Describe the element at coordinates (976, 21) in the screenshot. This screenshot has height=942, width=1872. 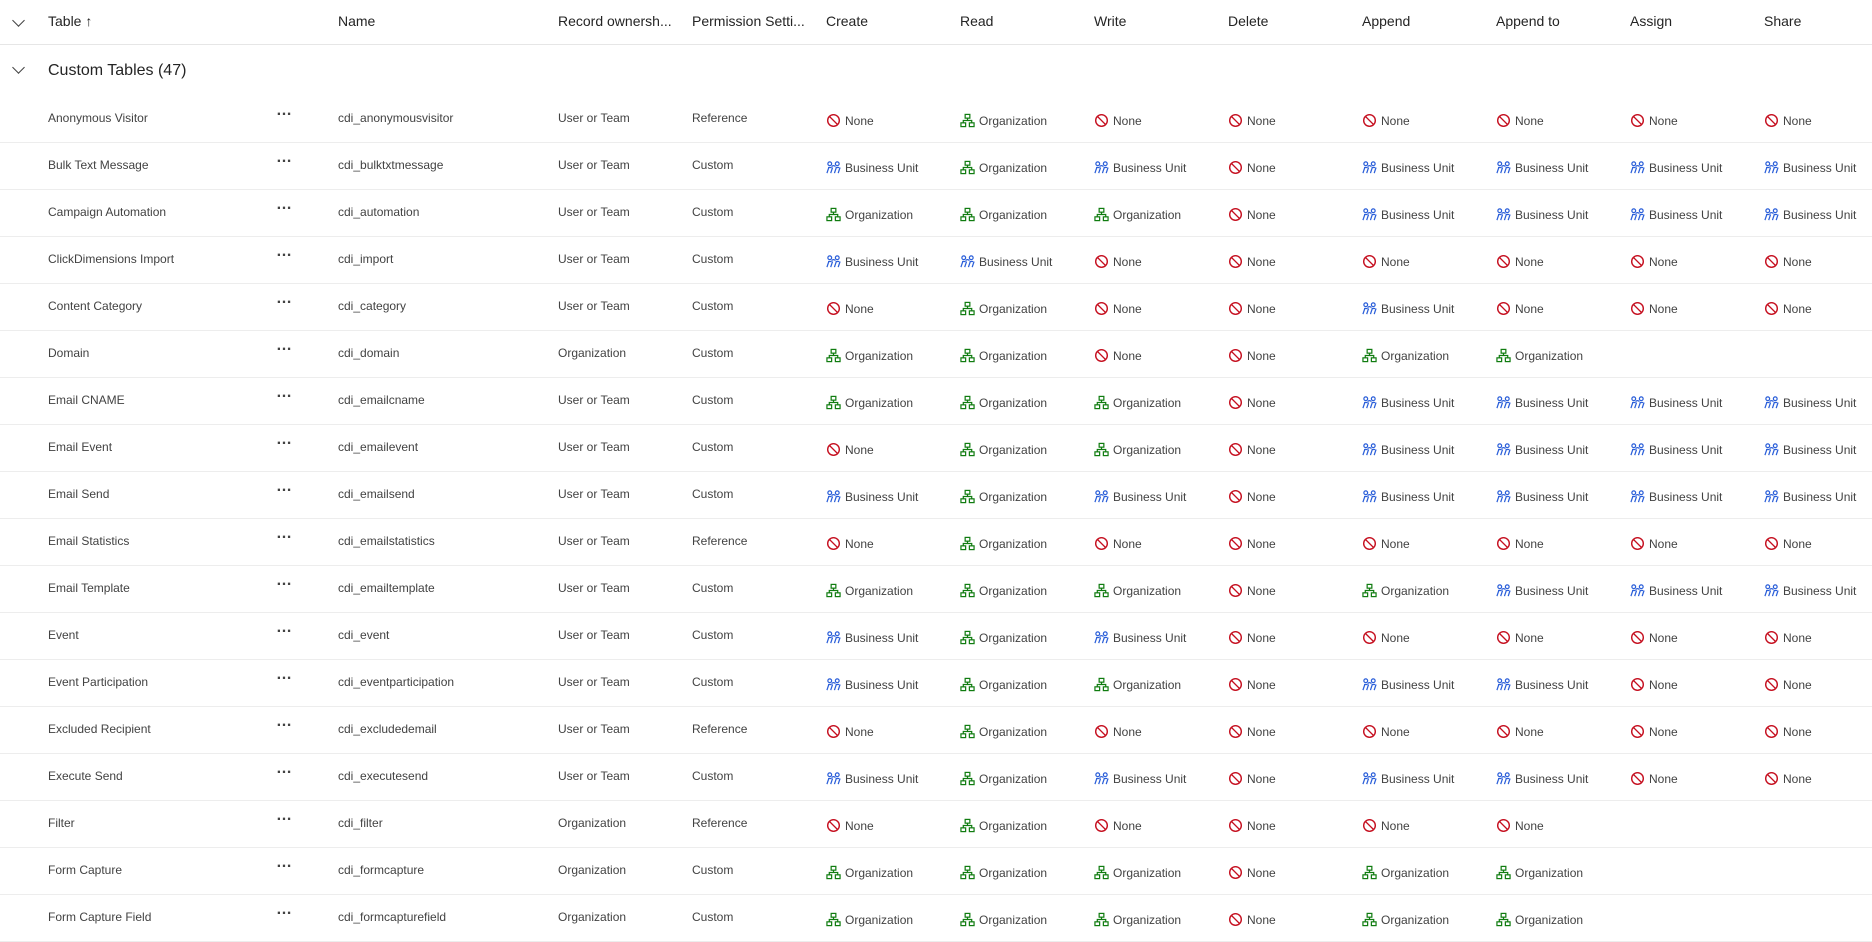
I see `column-header-read: Read` at that location.